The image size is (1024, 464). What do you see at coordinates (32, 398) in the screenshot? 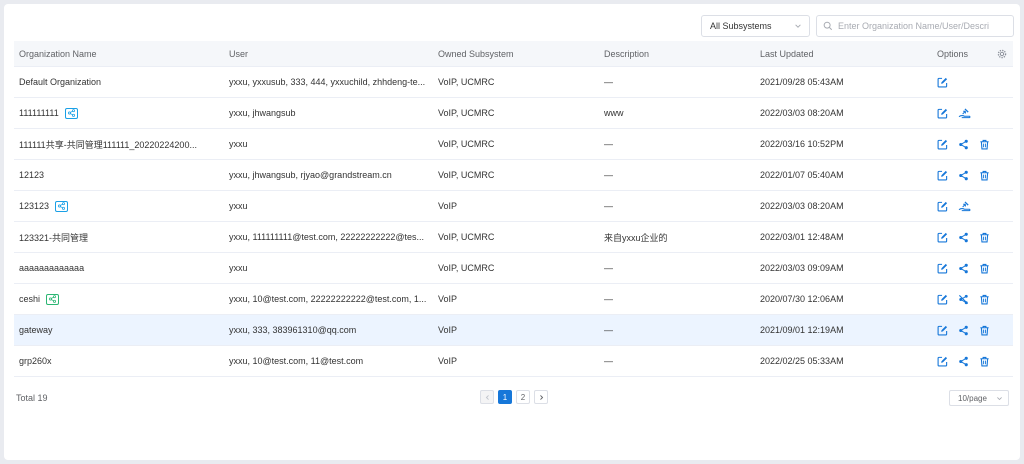
I see `total-count: Total 19` at bounding box center [32, 398].